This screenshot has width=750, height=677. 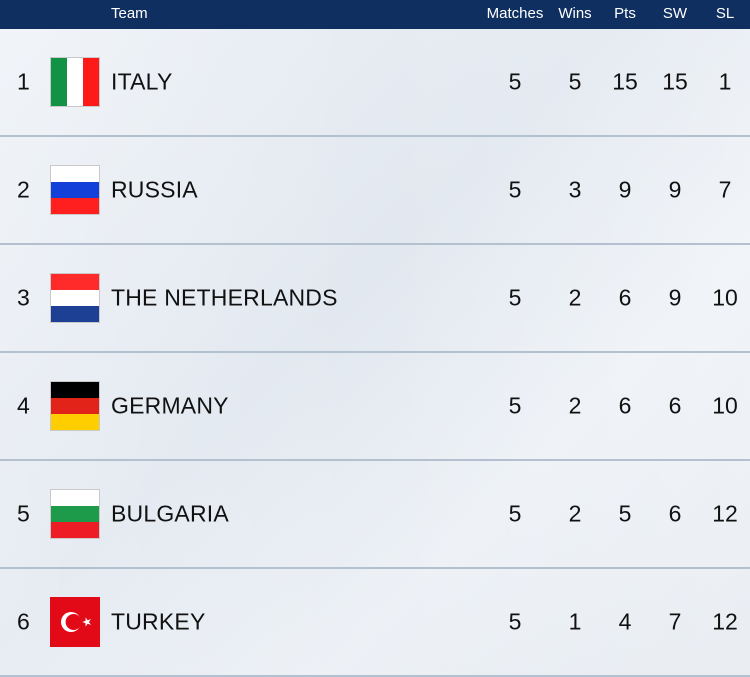 What do you see at coordinates (725, 13) in the screenshot?
I see `header-sl: SL` at bounding box center [725, 13].